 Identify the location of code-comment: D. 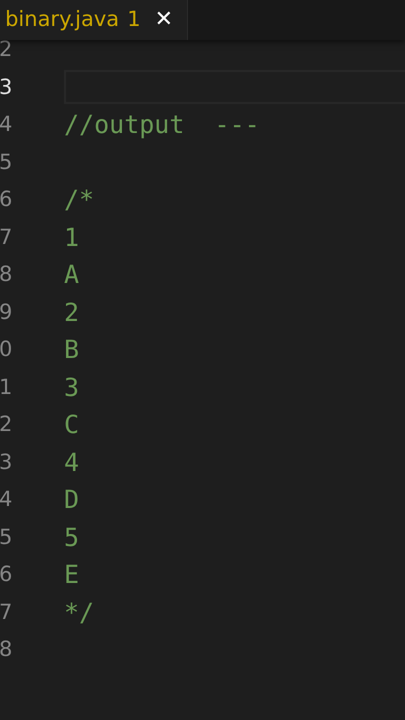
(72, 500).